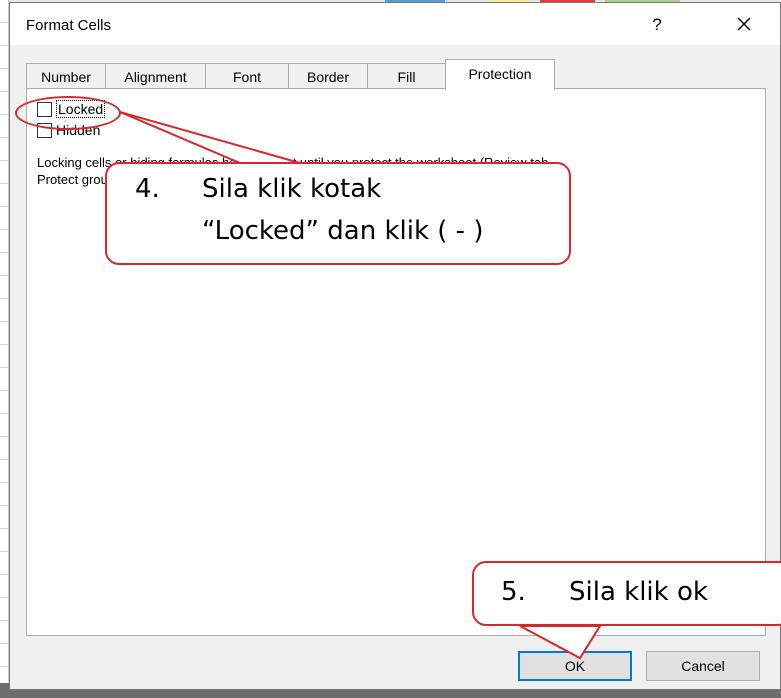 The width and height of the screenshot is (781, 698). Describe the element at coordinates (560, 642) in the screenshot. I see `callout-2-pointer` at that location.